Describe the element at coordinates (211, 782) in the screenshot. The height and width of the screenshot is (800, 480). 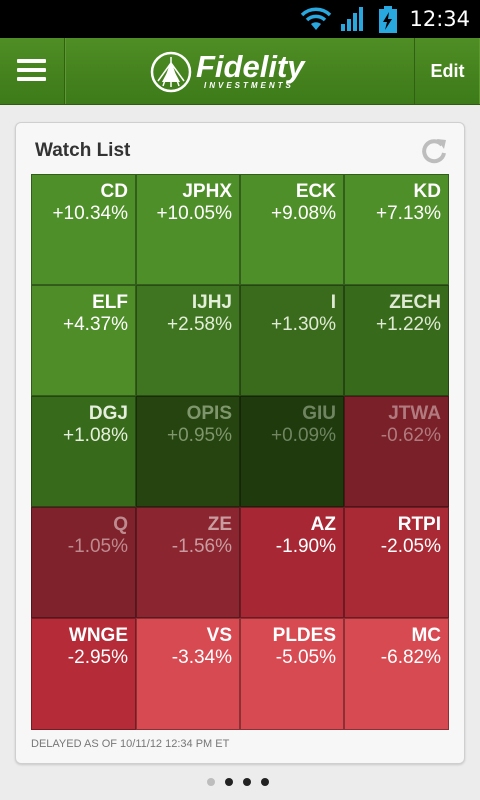
I see `page-dot-active` at that location.